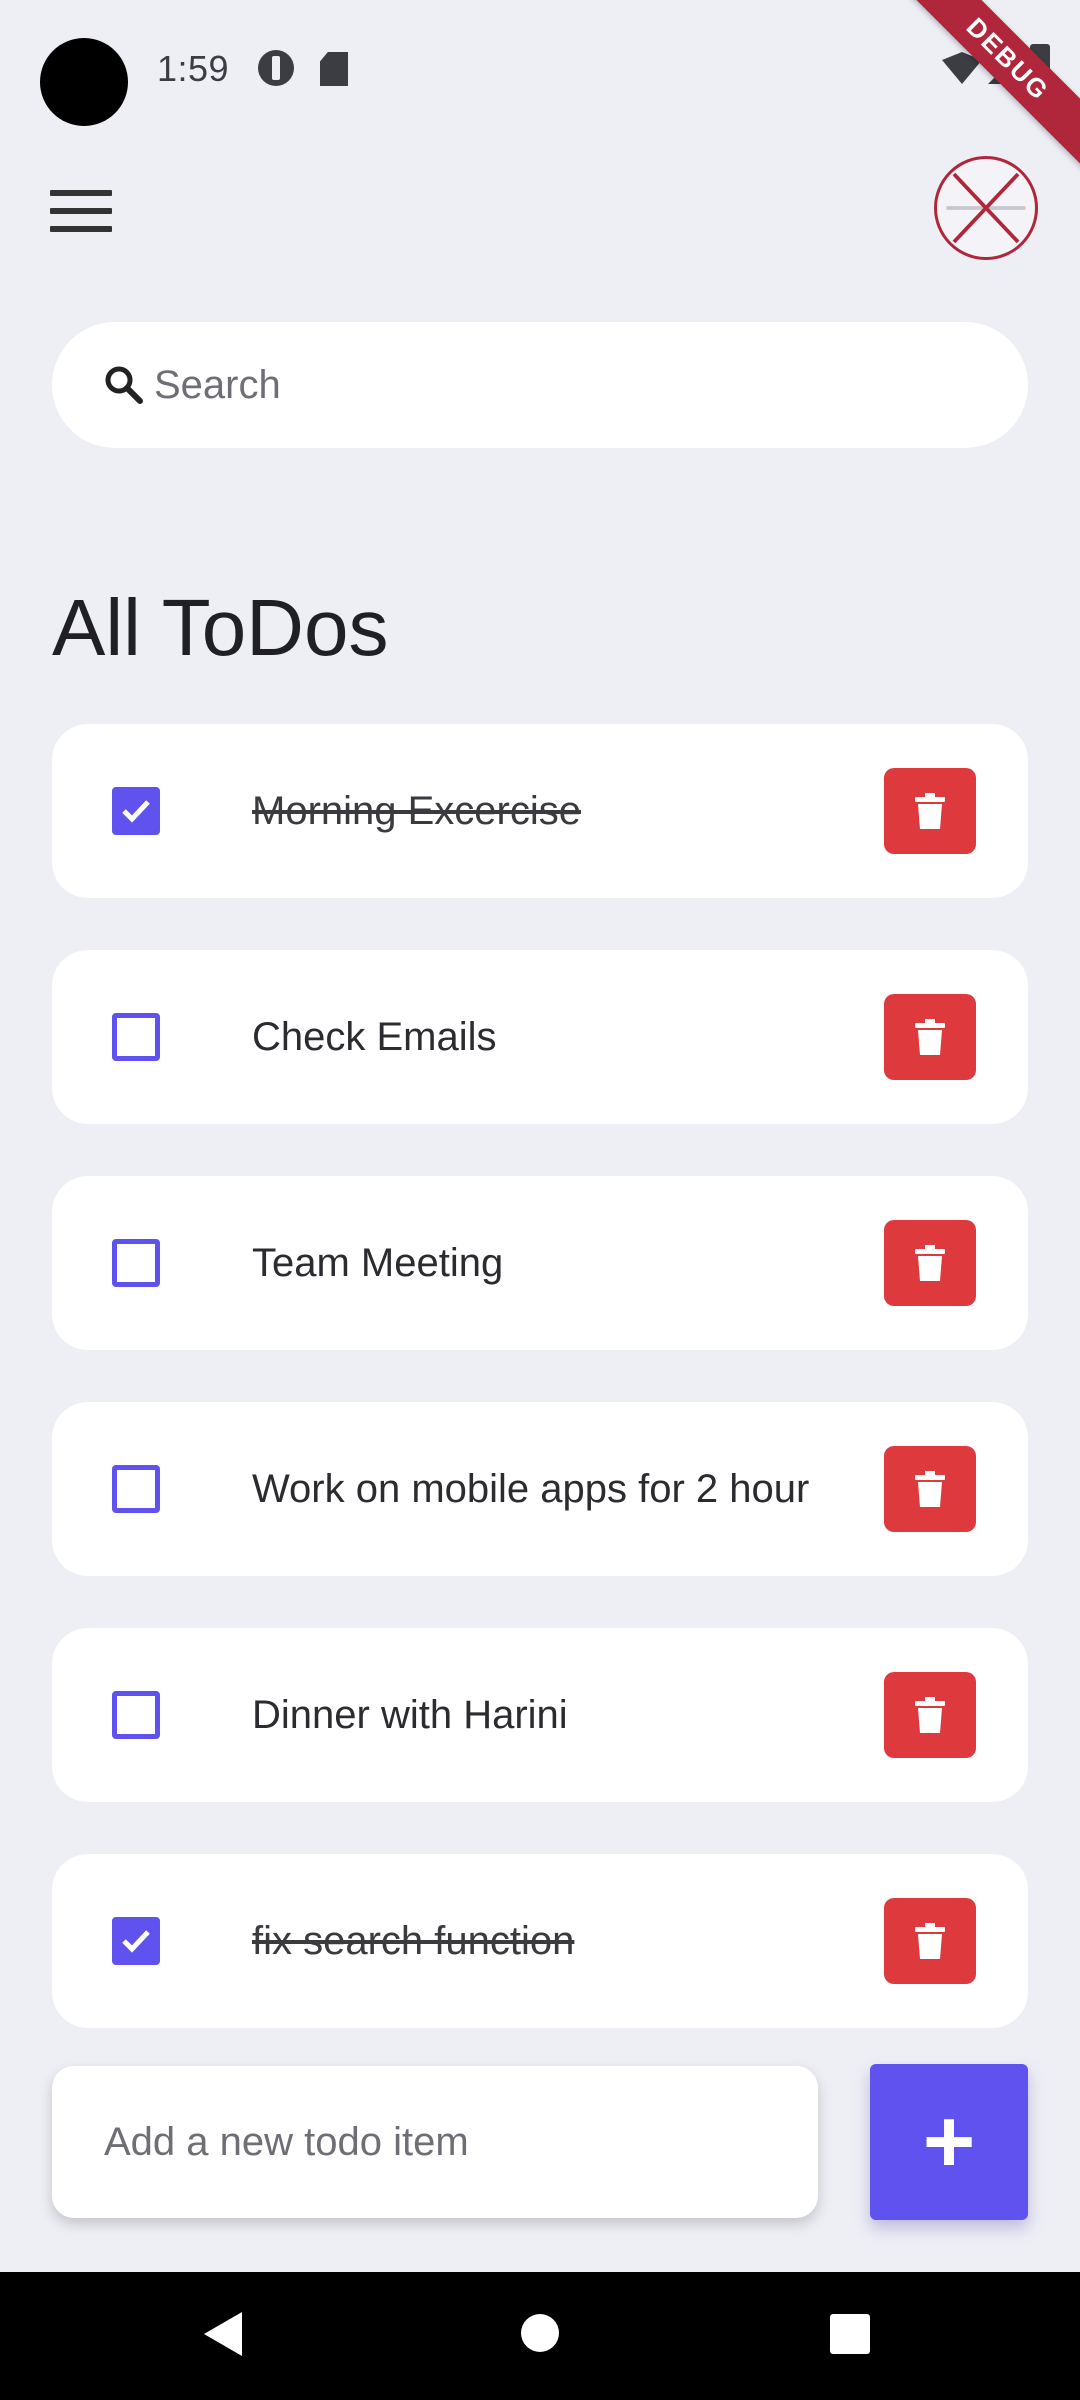 This screenshot has height=2400, width=1080. What do you see at coordinates (413, 1941) in the screenshot?
I see `todo-text: fix search function` at bounding box center [413, 1941].